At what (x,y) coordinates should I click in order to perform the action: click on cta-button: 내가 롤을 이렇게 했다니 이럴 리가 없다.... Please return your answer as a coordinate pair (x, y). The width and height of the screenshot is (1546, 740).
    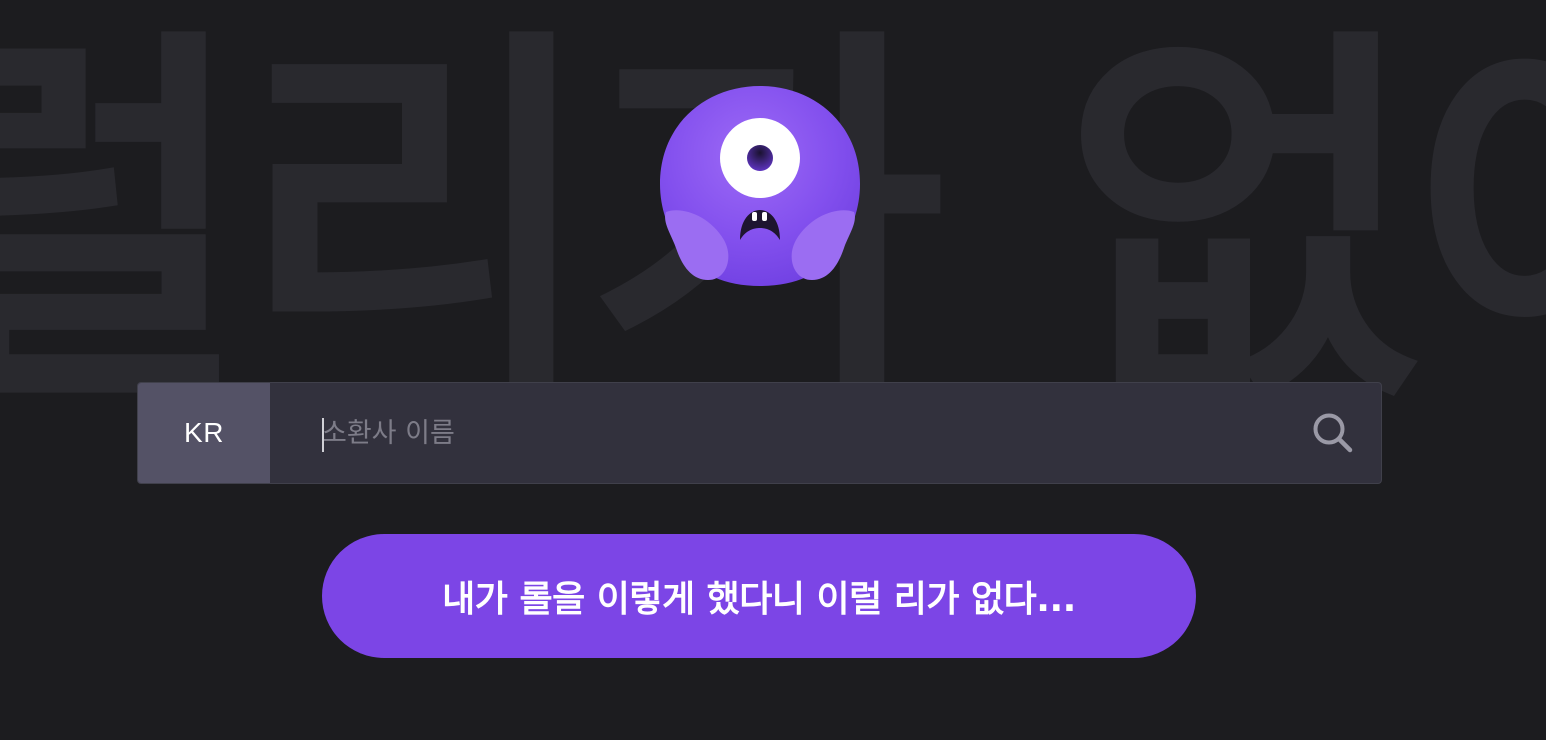
    Looking at the image, I should click on (759, 596).